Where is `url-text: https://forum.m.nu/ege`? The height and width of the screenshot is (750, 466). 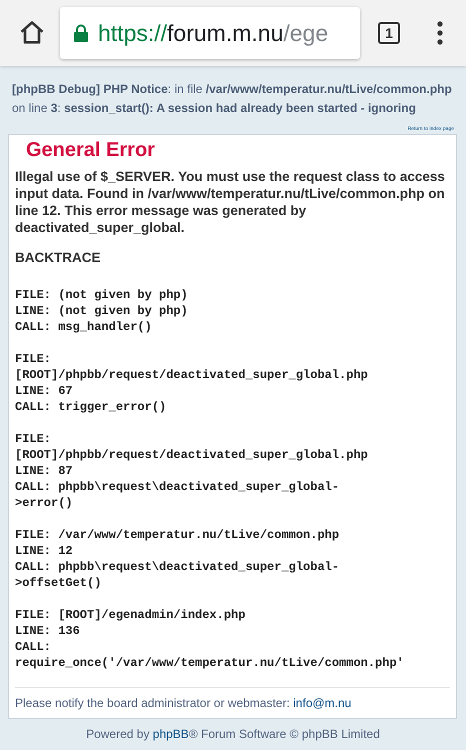
url-text: https://forum.m.nu/ege is located at coordinates (213, 33).